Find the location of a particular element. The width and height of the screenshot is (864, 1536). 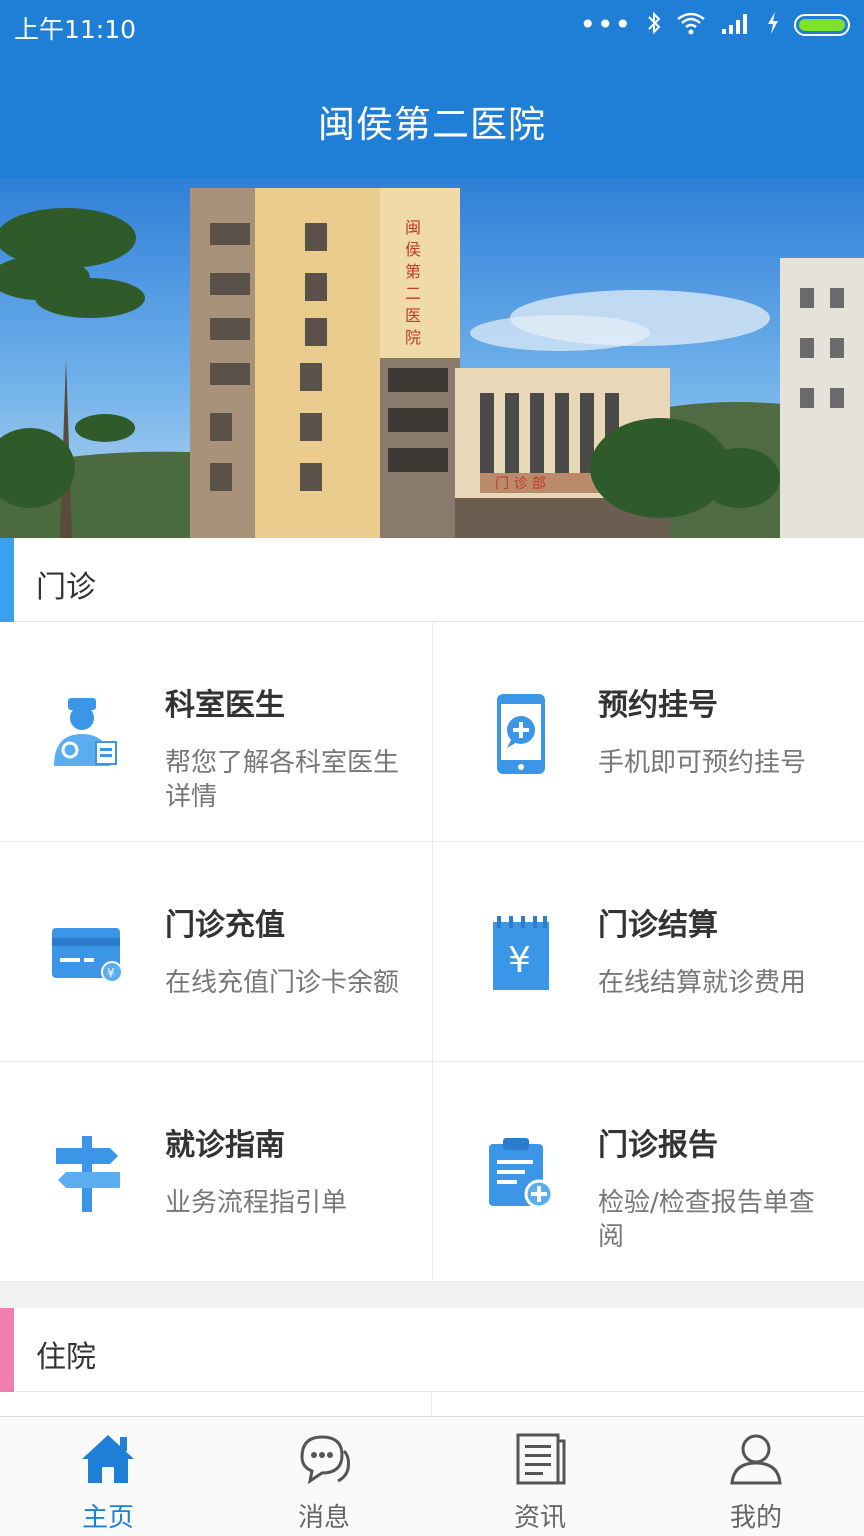

grid-item-recharge: ¥ 门诊充值 在线充值门诊卡余额 is located at coordinates (216, 952).